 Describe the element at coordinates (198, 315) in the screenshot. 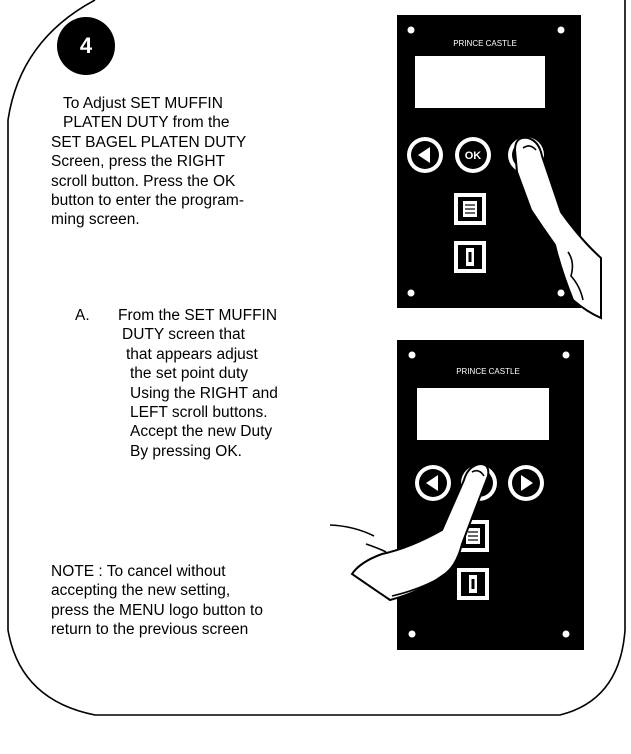

I see `substep-line: From the SET MUFFIN` at that location.